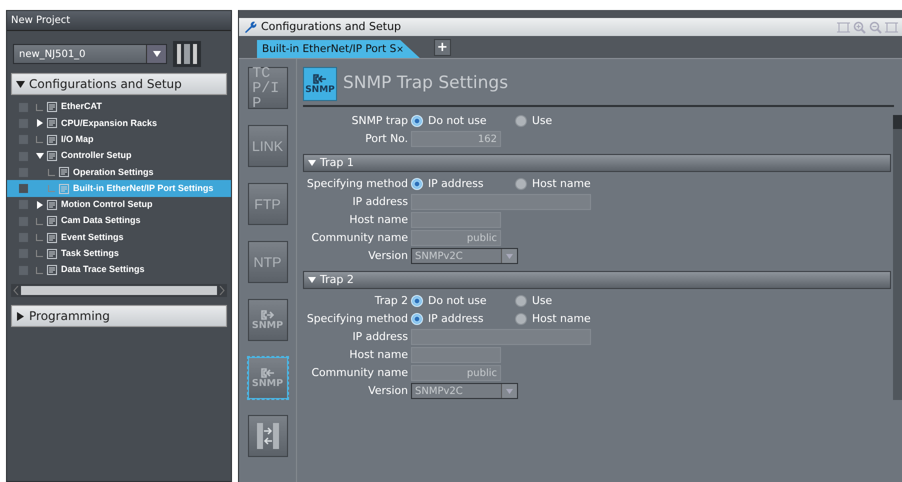 This screenshot has height=482, width=902. What do you see at coordinates (331, 26) in the screenshot?
I see `panel-title: Configurations and Setup` at bounding box center [331, 26].